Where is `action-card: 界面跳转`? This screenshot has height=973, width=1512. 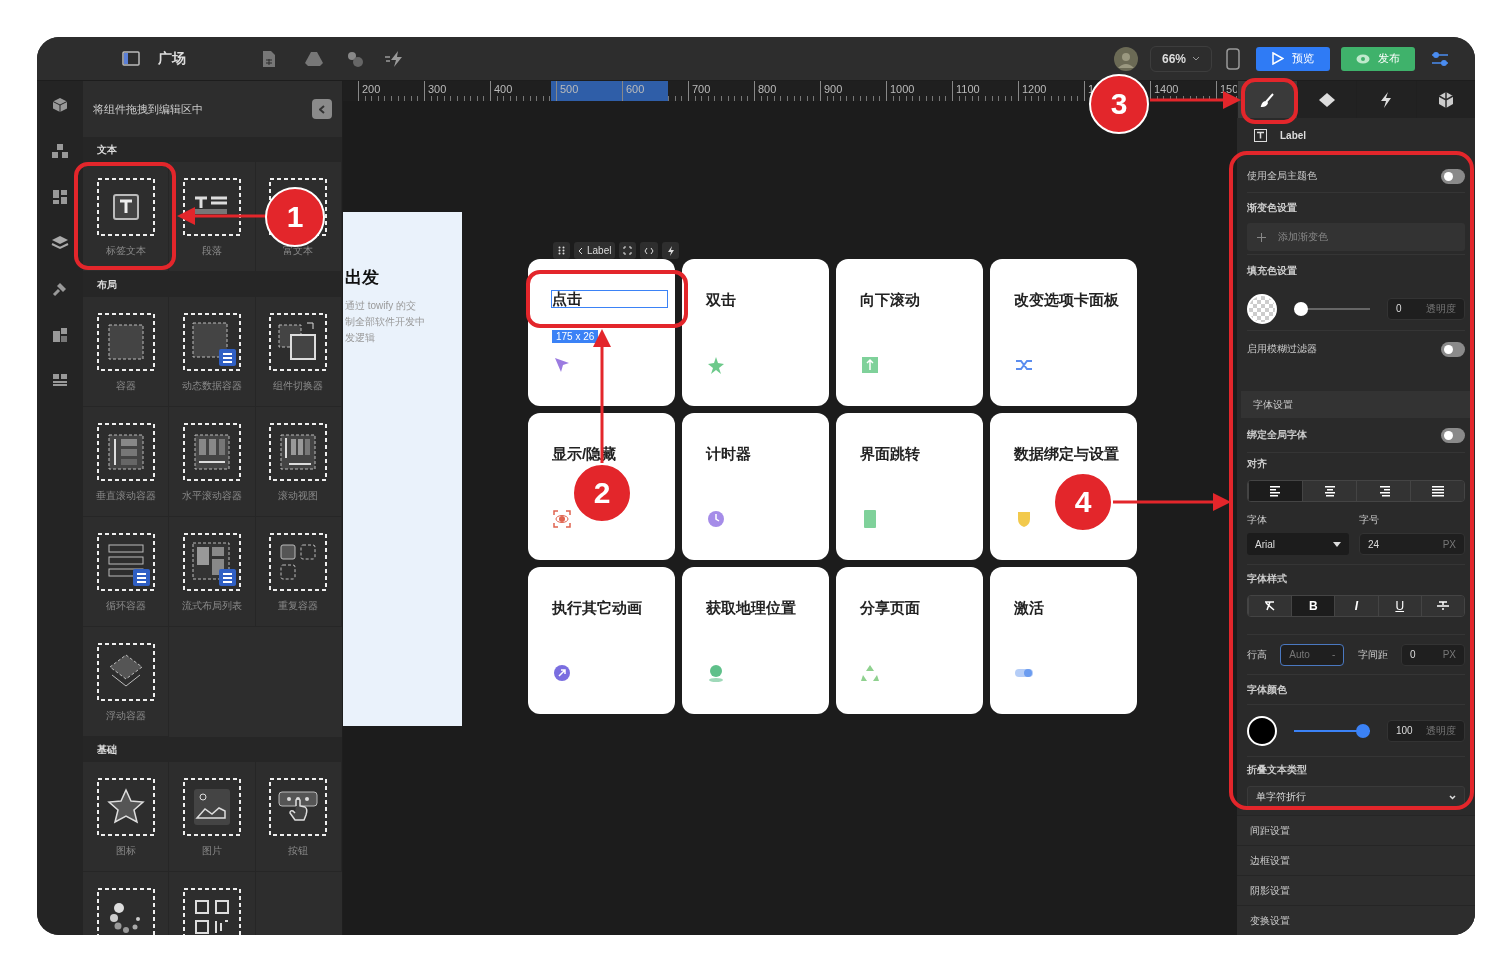
action-card: 界面跳转 is located at coordinates (909, 486).